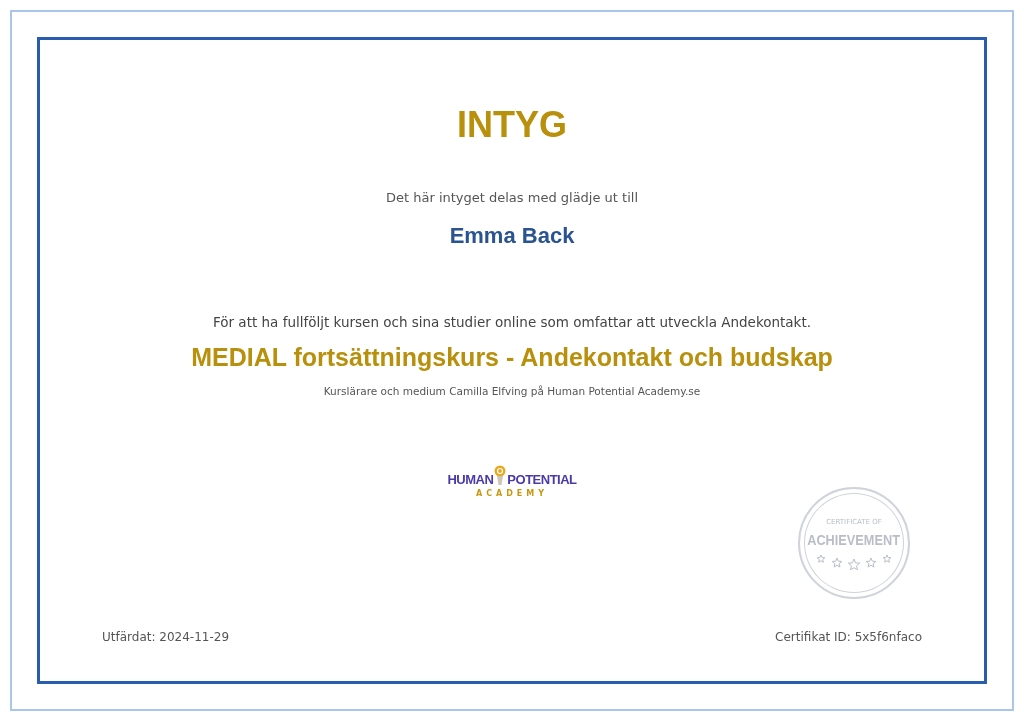  Describe the element at coordinates (512, 322) in the screenshot. I see `statement-text: För att ha fullföljt kursen och sina studier online som omfattar att utveckla Andekontakt.` at that location.